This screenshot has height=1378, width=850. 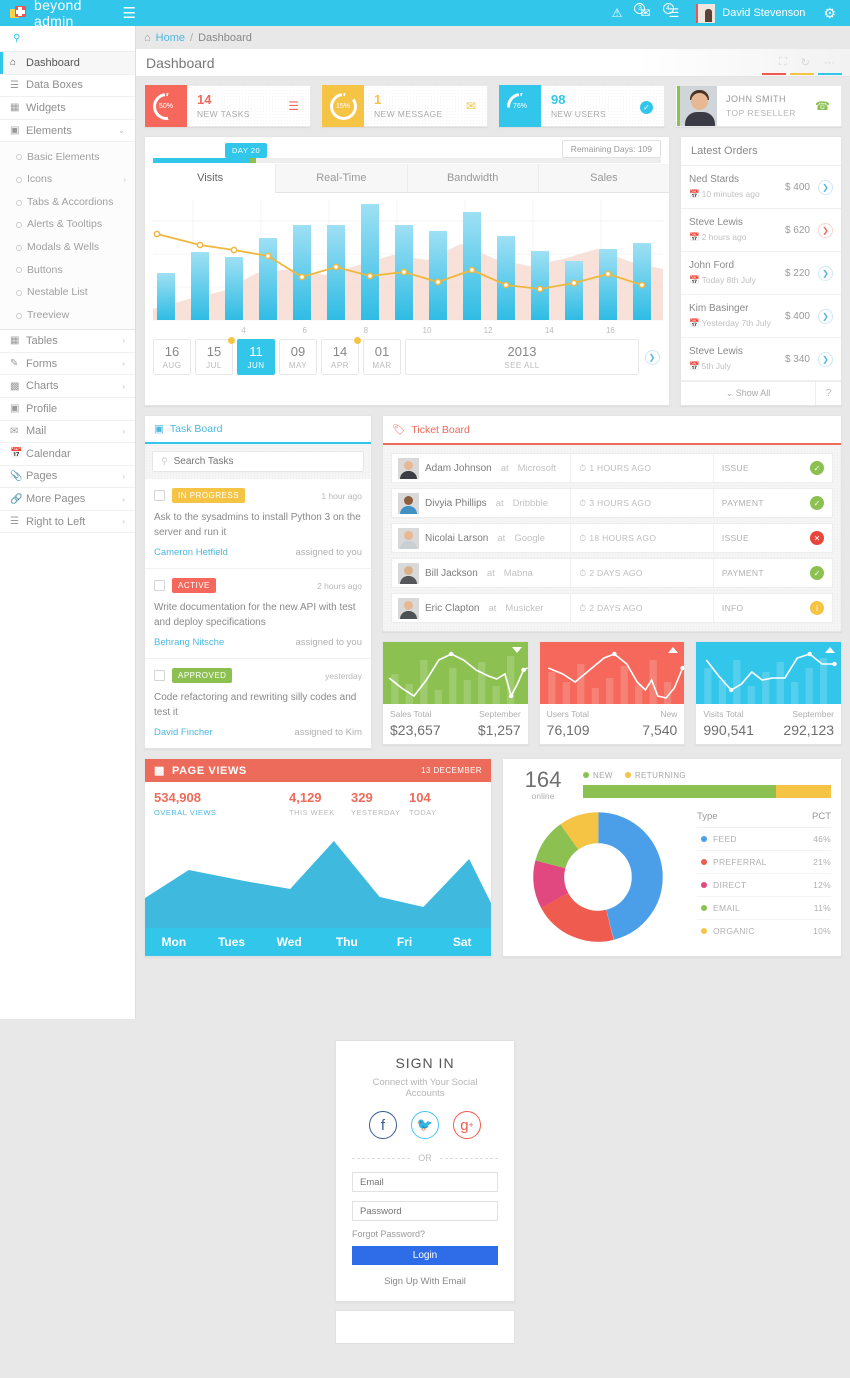 What do you see at coordinates (67, 108) in the screenshot?
I see `sidebar-item-widgets: ▦ Widgets` at bounding box center [67, 108].